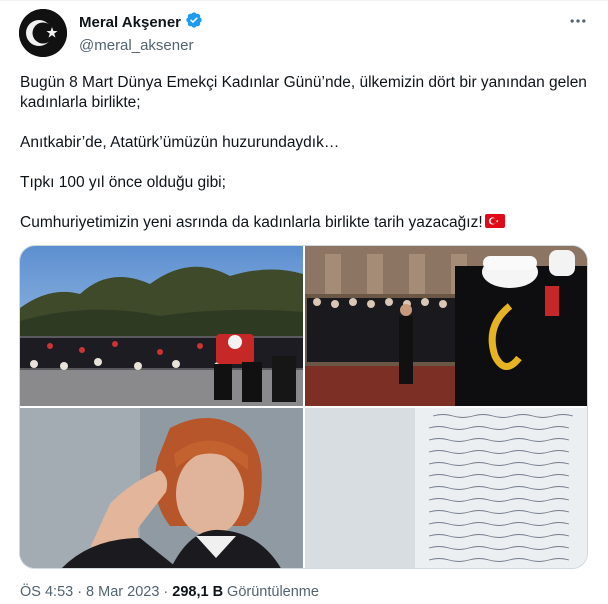  What do you see at coordinates (122, 592) in the screenshot?
I see `tweet-date: 8 Mar 2023` at bounding box center [122, 592].